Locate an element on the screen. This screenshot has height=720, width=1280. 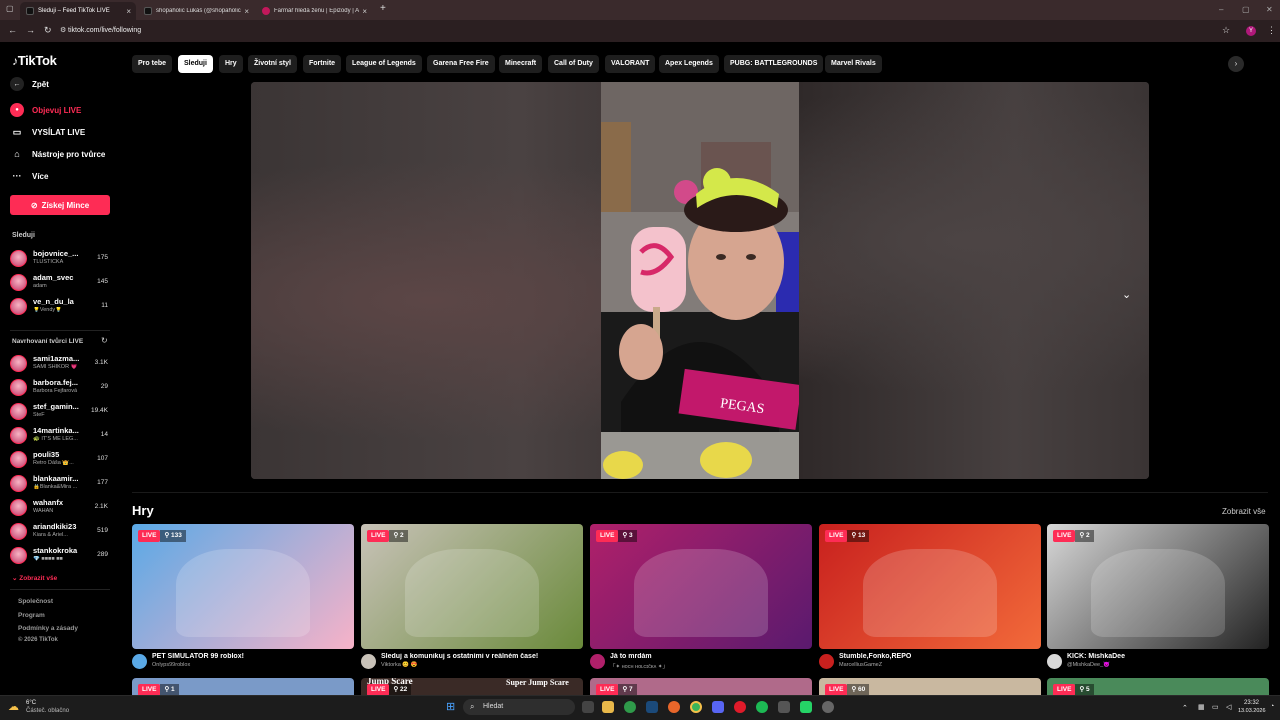
tab-shopaholic: shopaholic Lukáš (@shopaholic × is located at coordinates (196, 11).